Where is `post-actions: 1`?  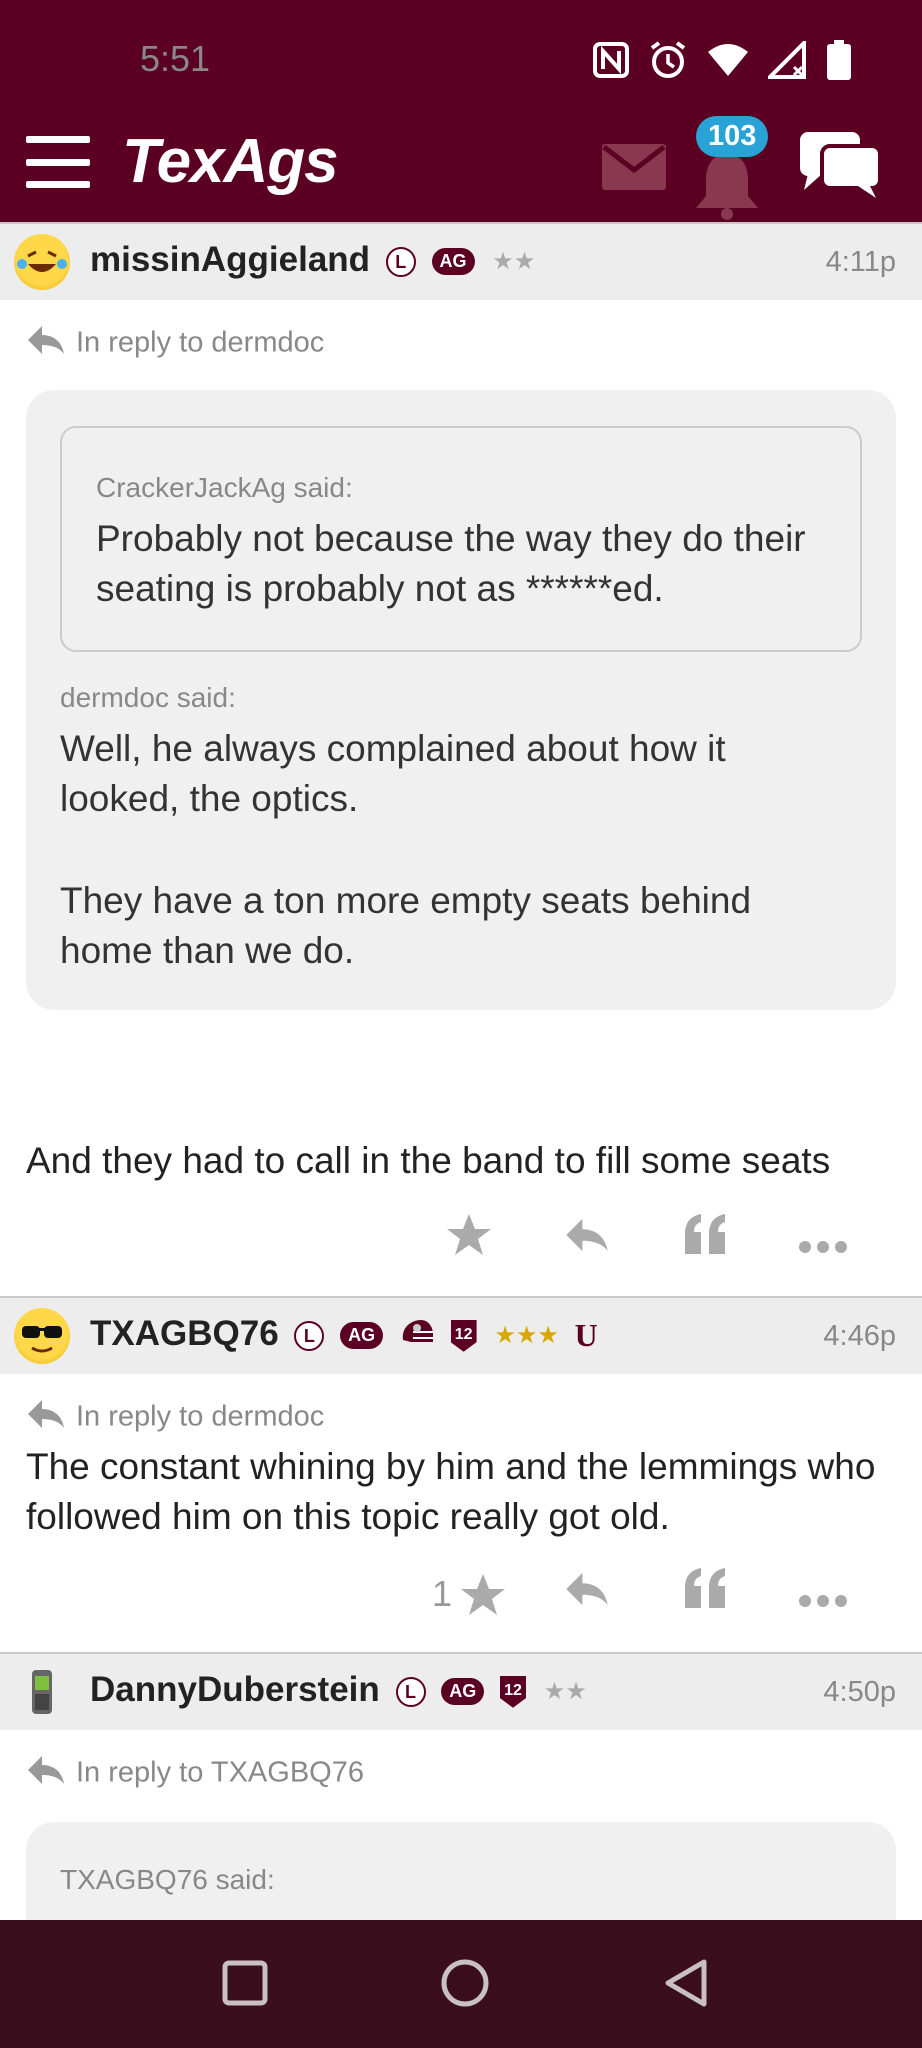 post-actions: 1 is located at coordinates (646, 1593).